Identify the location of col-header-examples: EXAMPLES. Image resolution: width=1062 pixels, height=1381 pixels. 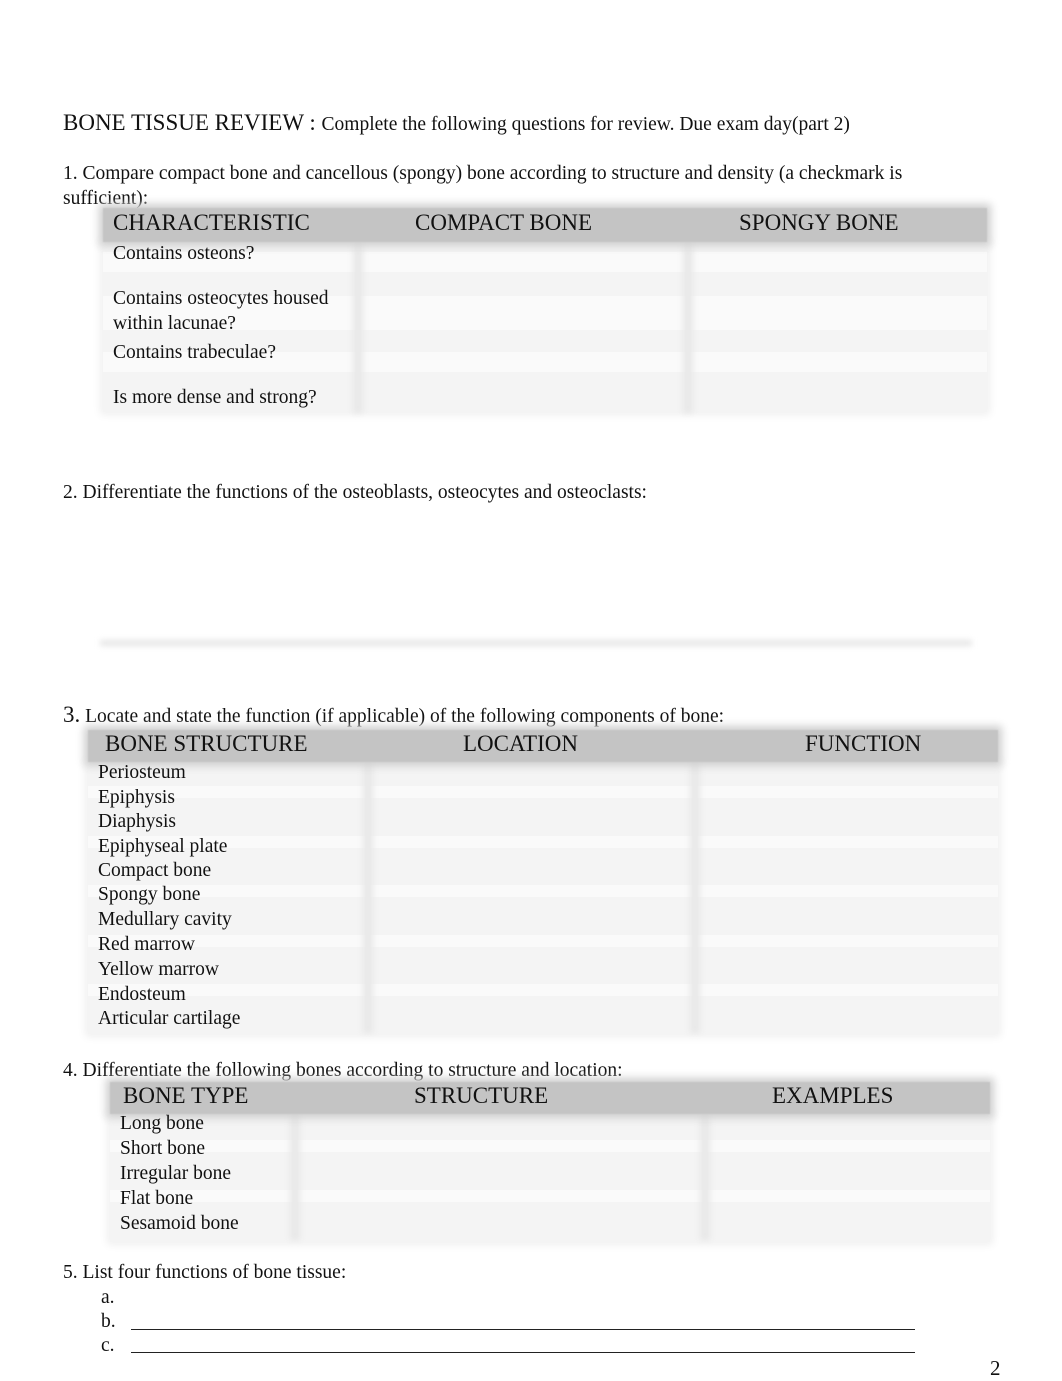
(833, 1095).